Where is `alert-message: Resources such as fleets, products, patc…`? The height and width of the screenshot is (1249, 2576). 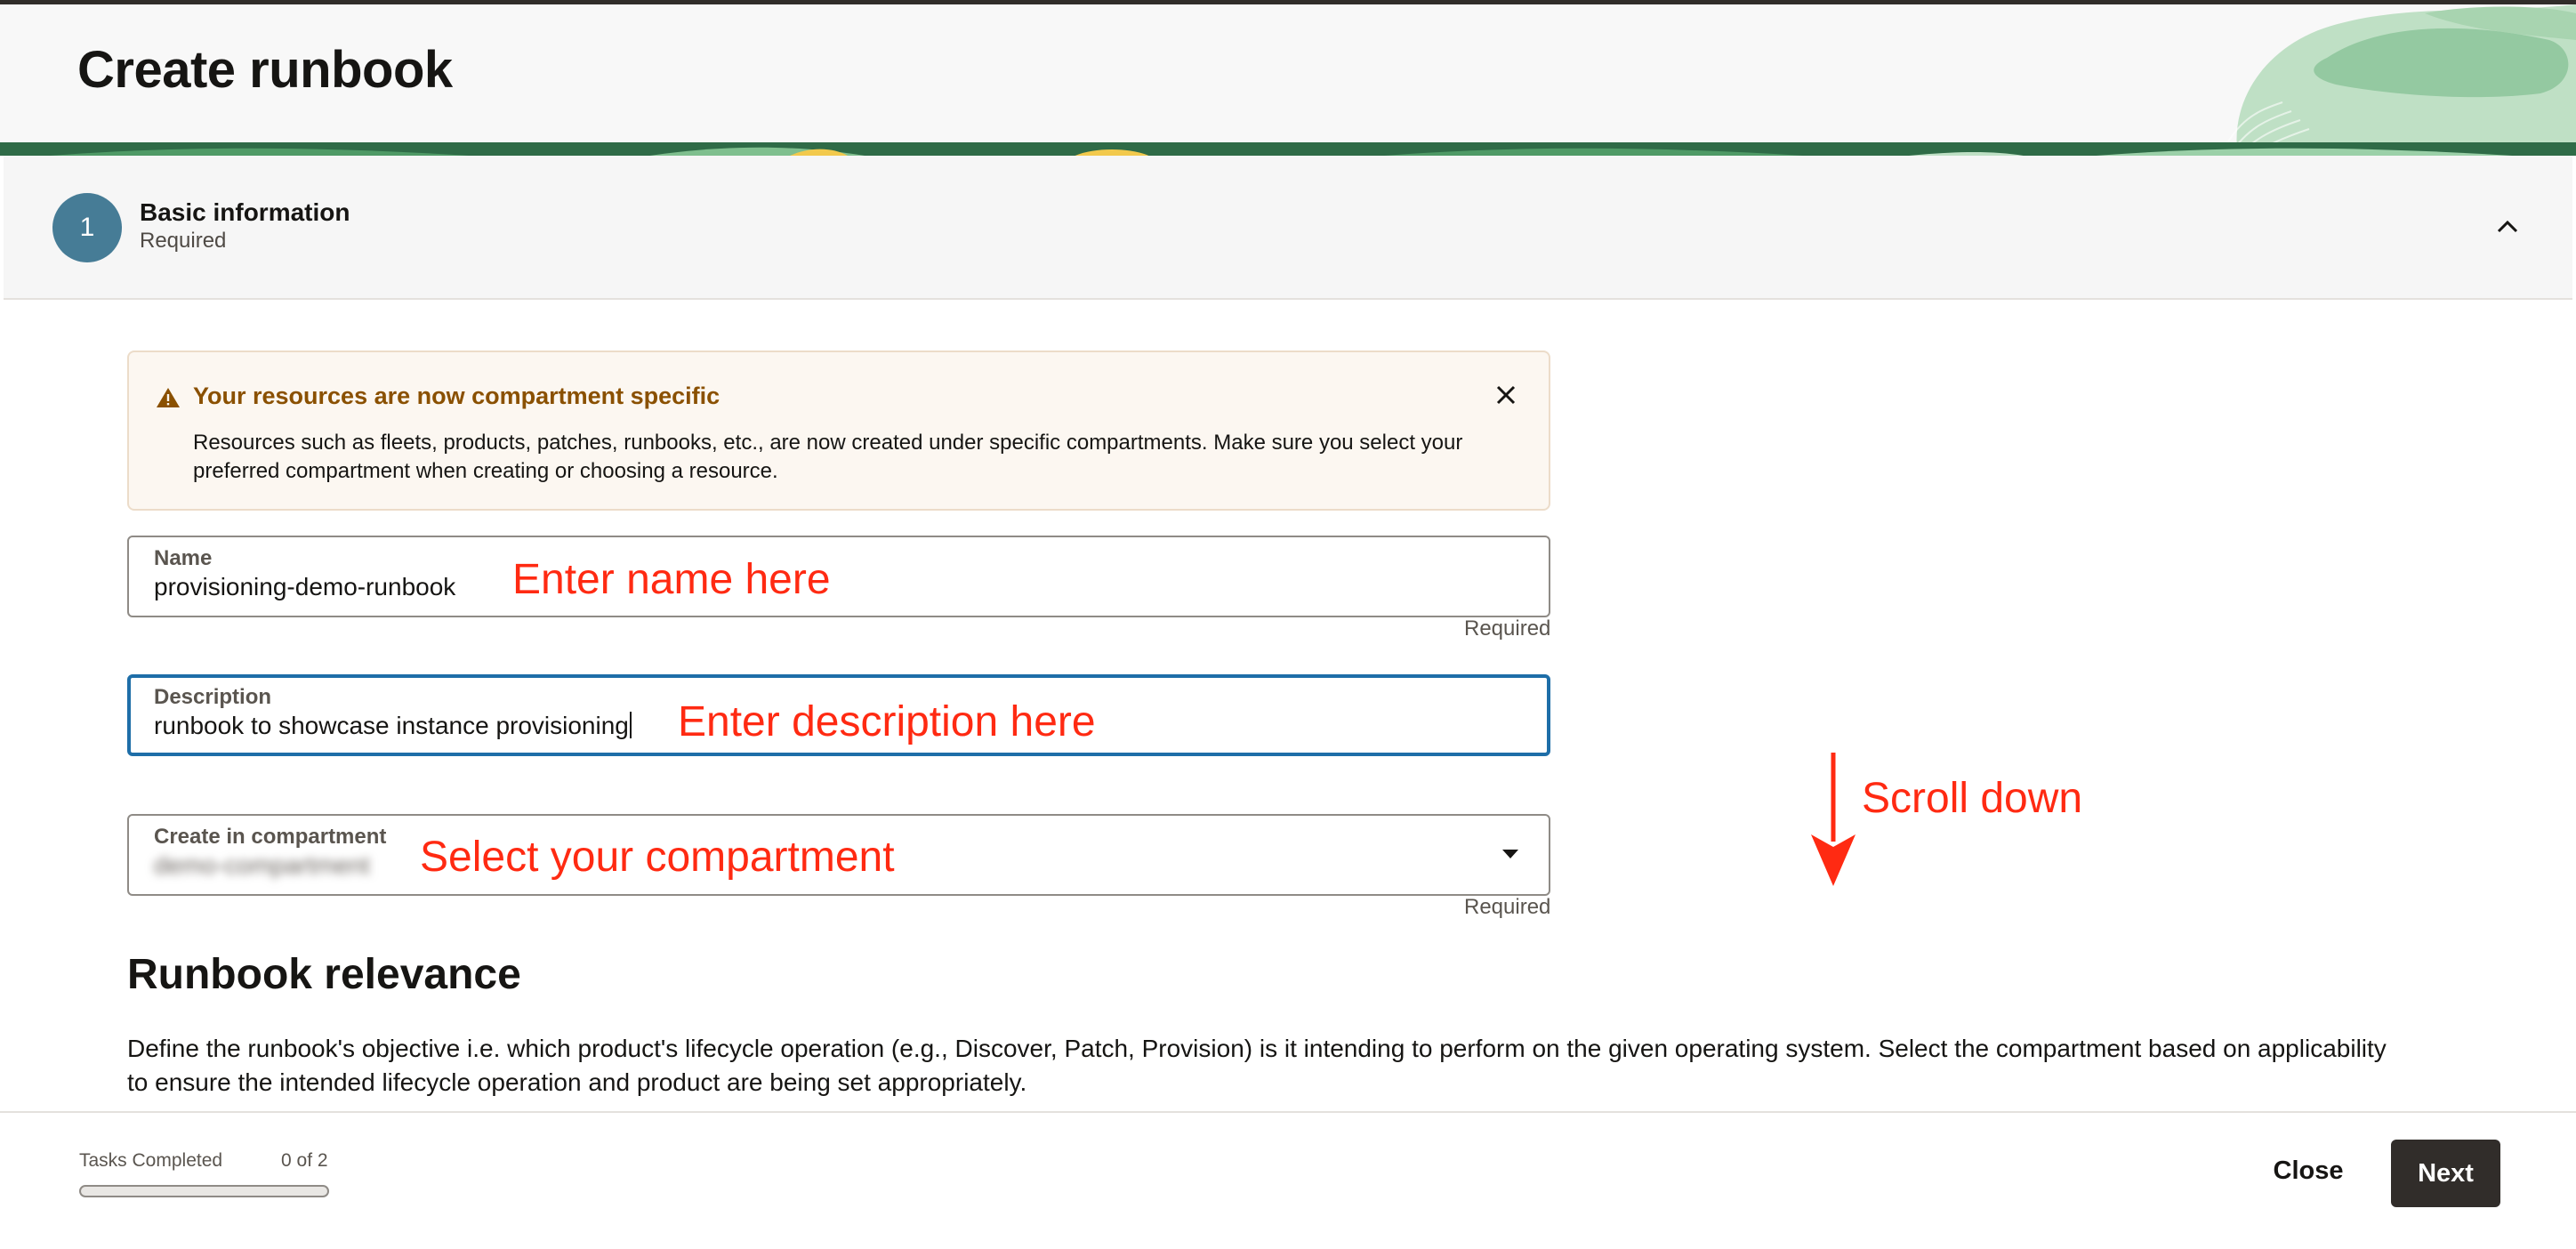
alert-message: Resources such as fleets, products, patc… is located at coordinates (828, 457).